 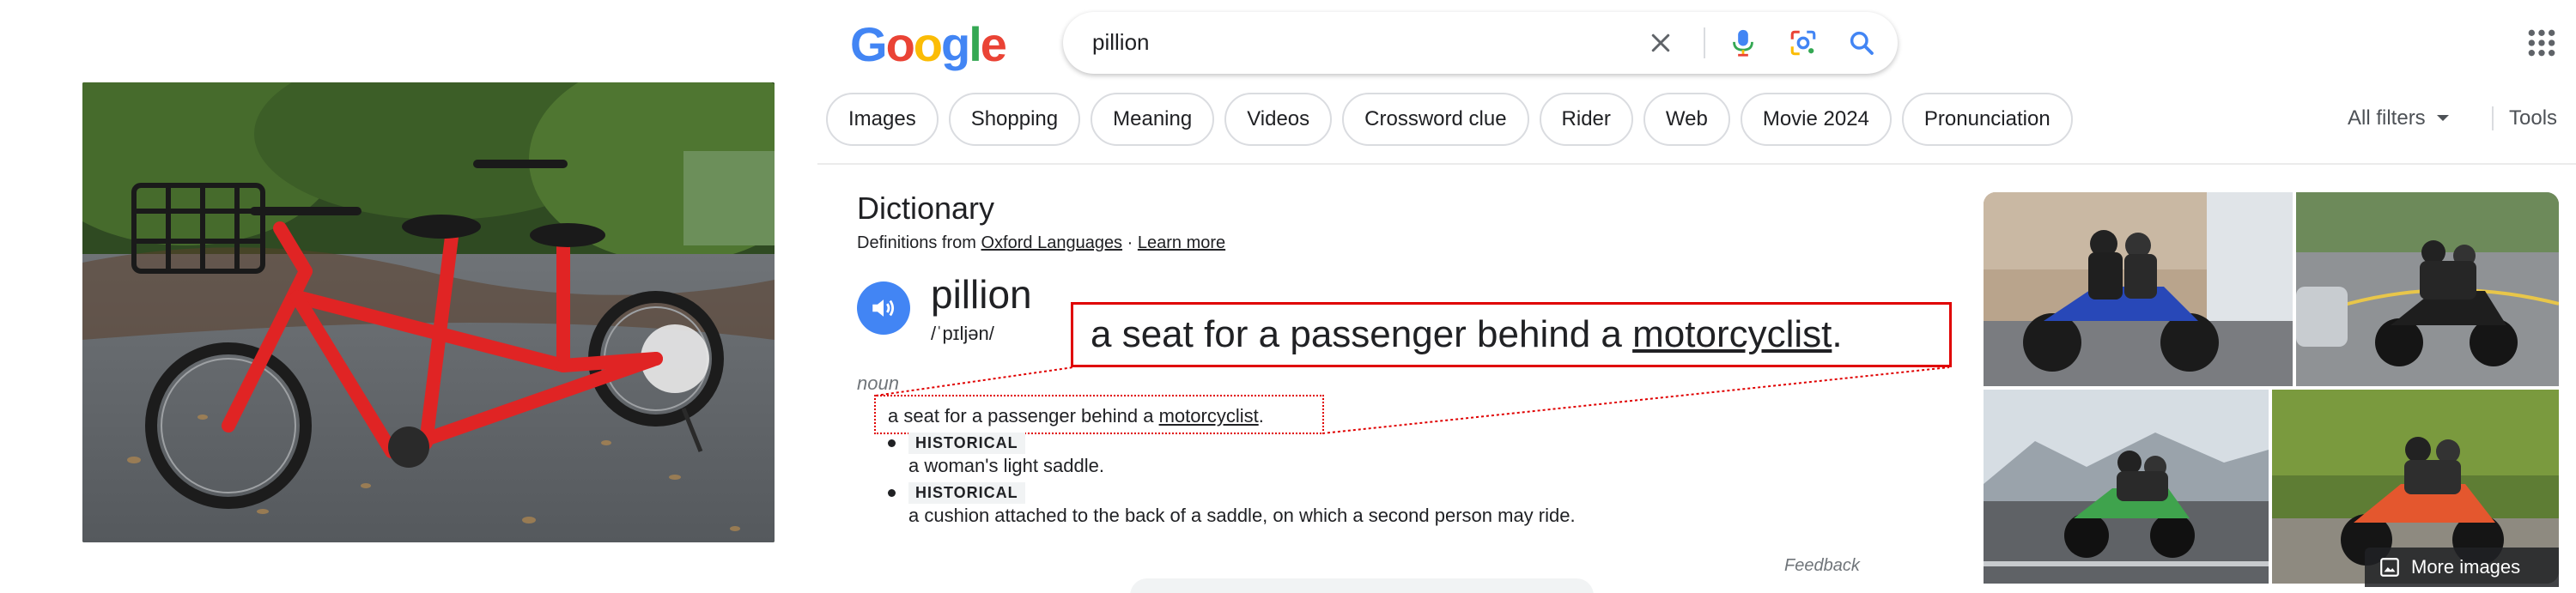 What do you see at coordinates (1261, 416) in the screenshot?
I see `definition-period: .` at bounding box center [1261, 416].